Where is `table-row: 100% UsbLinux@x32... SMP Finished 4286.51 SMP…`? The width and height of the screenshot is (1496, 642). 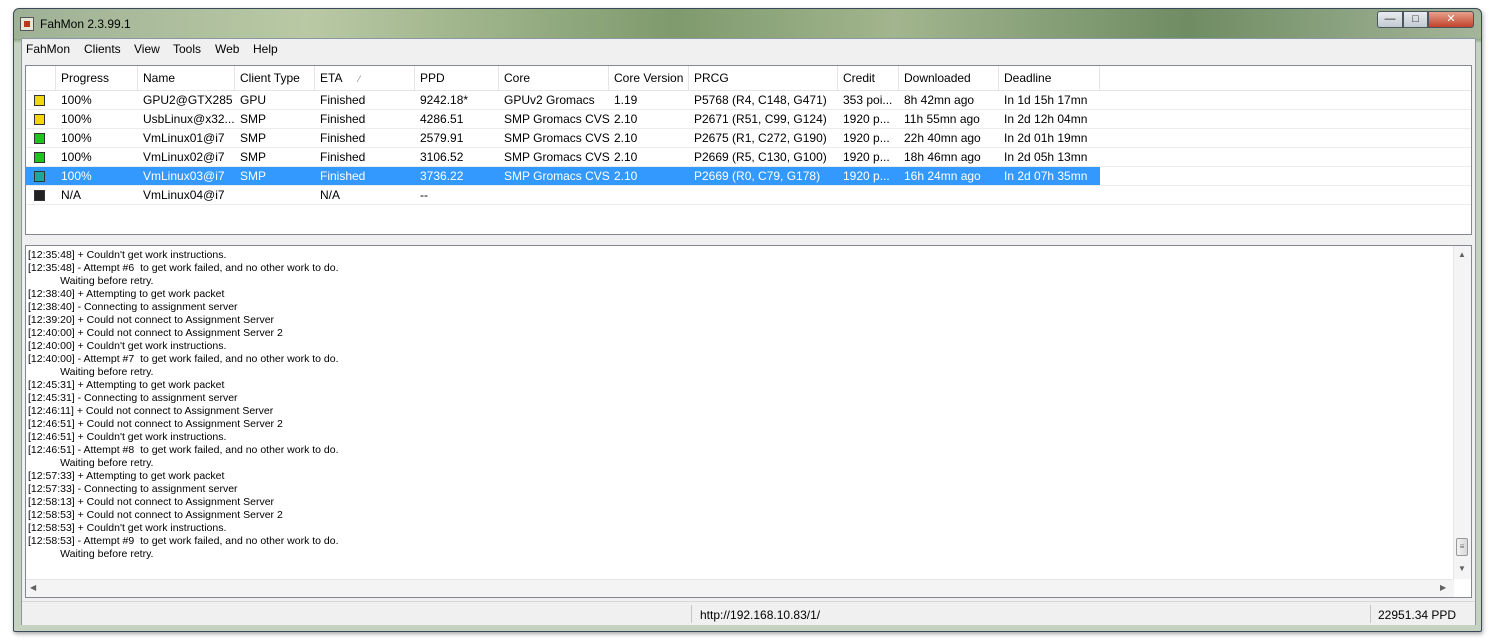 table-row: 100% UsbLinux@x32... SMP Finished 4286.51 SMP… is located at coordinates (563, 119).